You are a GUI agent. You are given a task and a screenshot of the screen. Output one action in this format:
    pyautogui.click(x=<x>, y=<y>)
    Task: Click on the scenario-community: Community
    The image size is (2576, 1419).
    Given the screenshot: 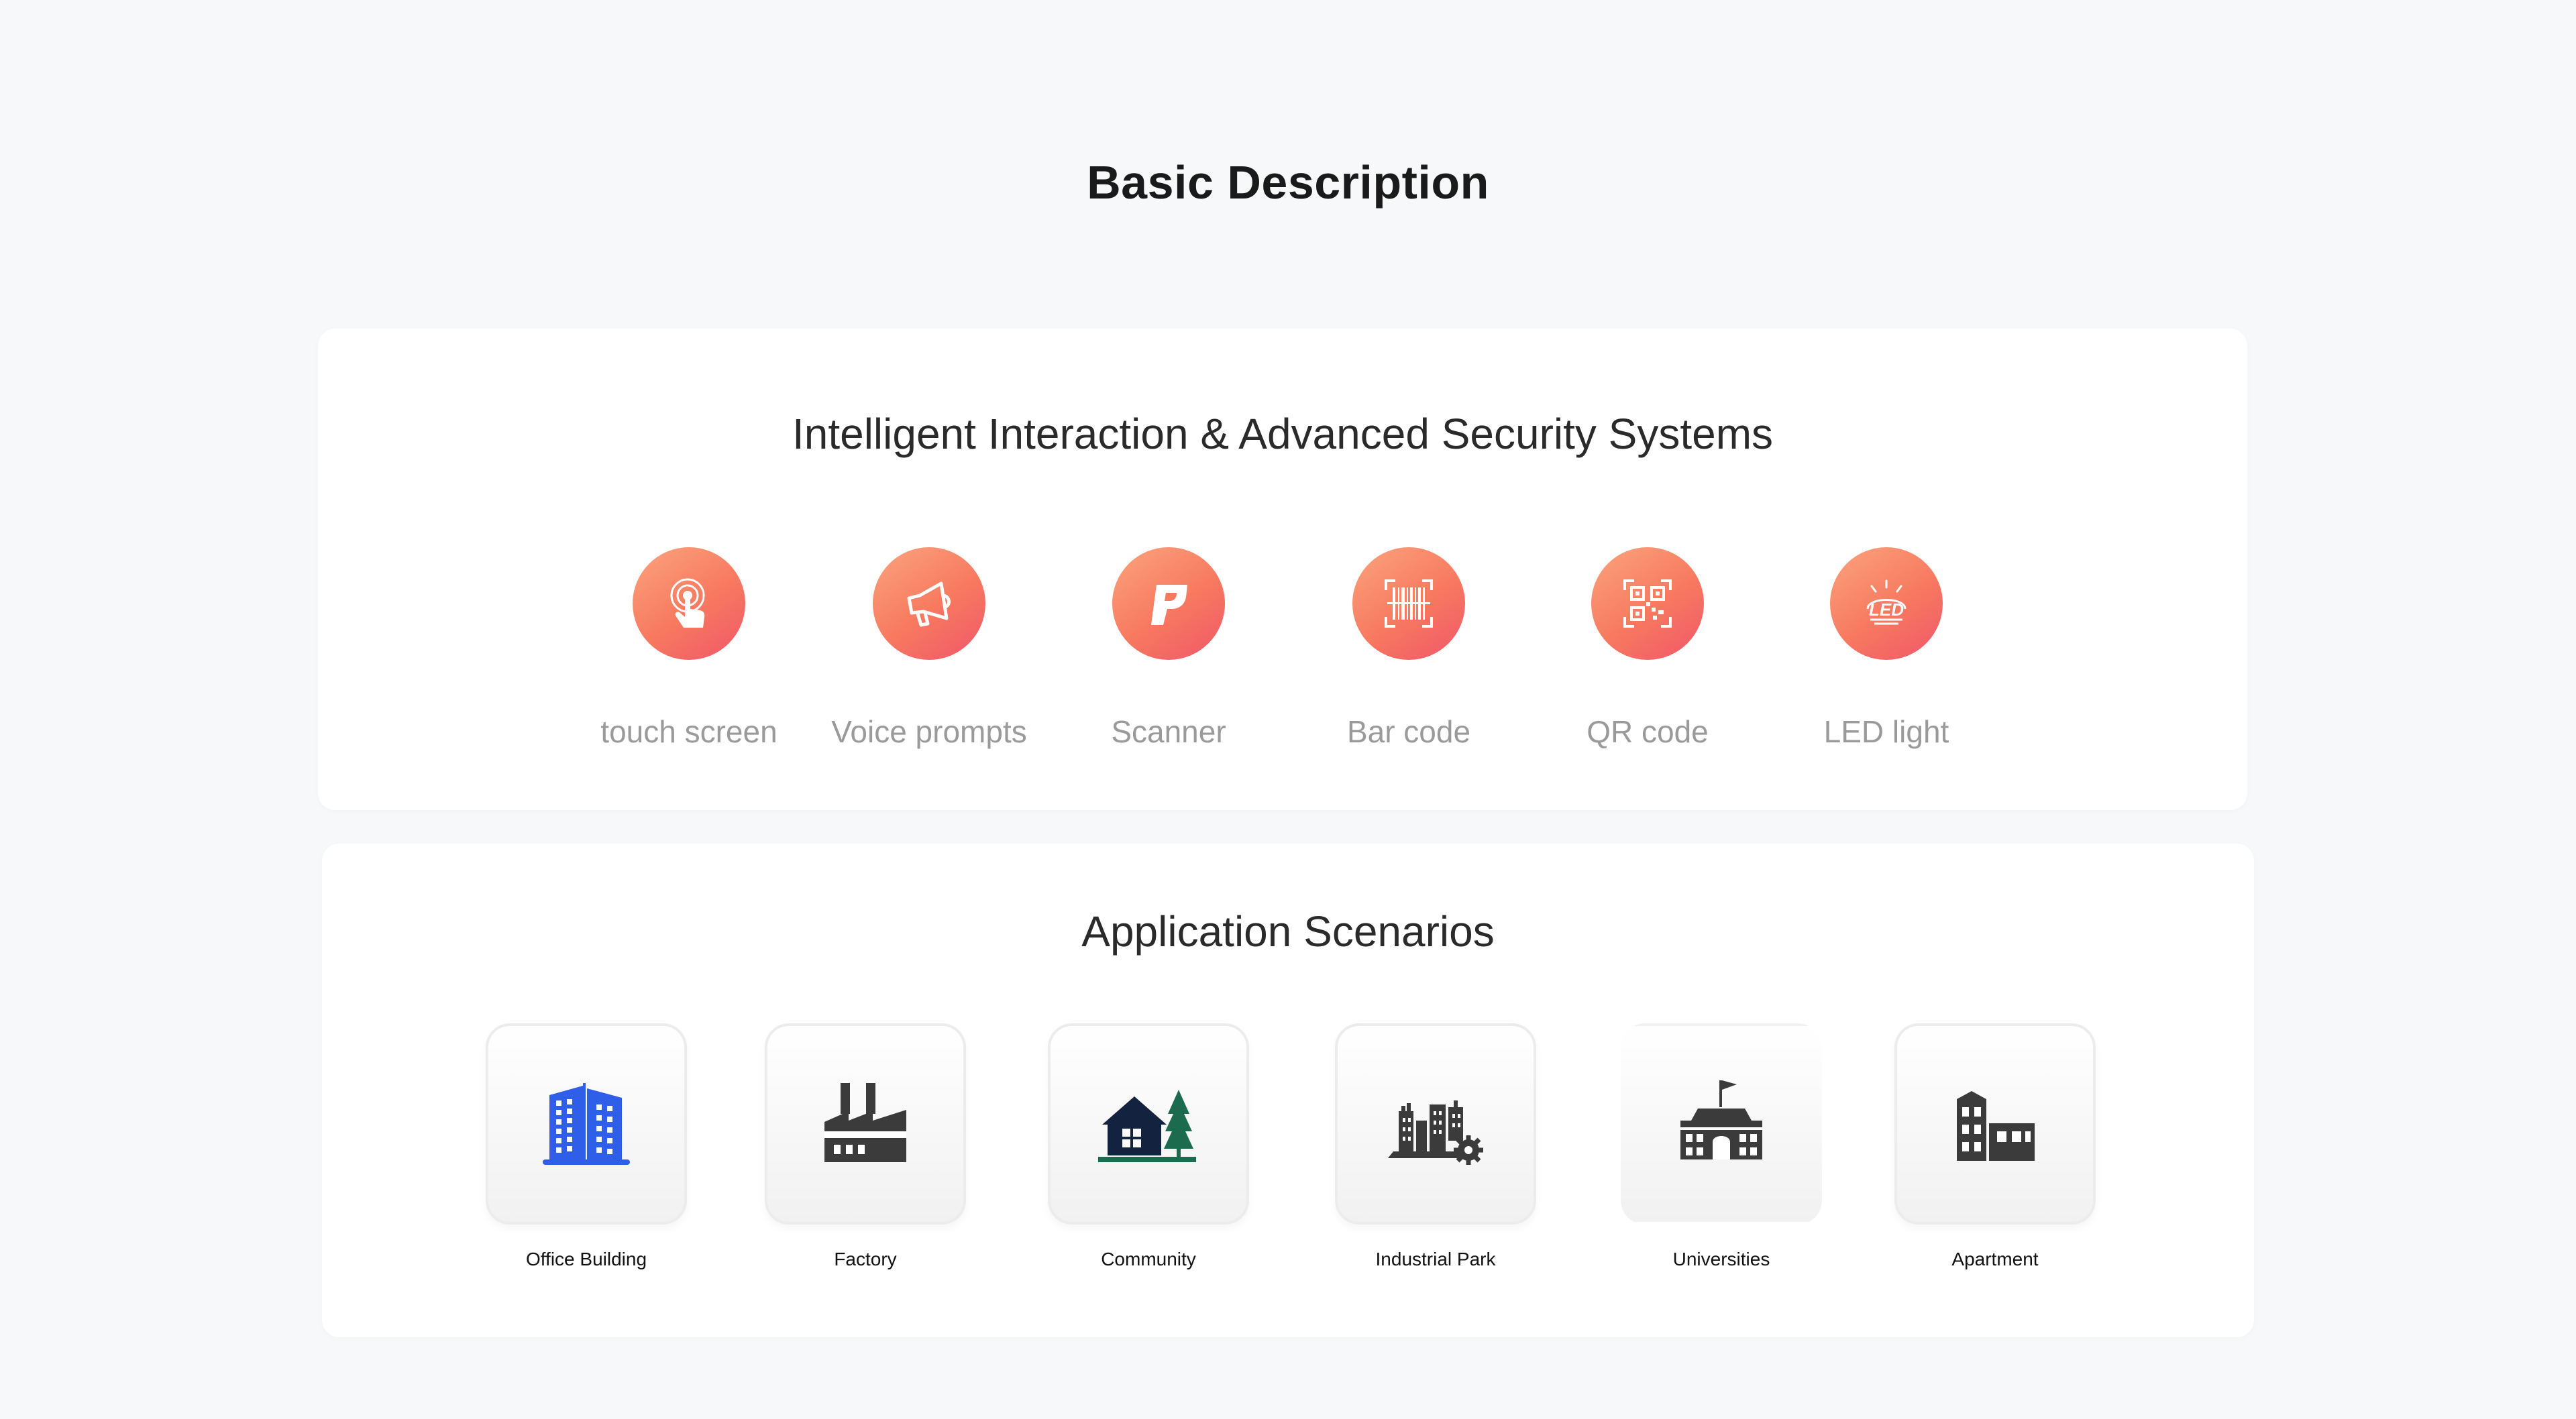 What is the action you would take?
    pyautogui.click(x=1148, y=1146)
    